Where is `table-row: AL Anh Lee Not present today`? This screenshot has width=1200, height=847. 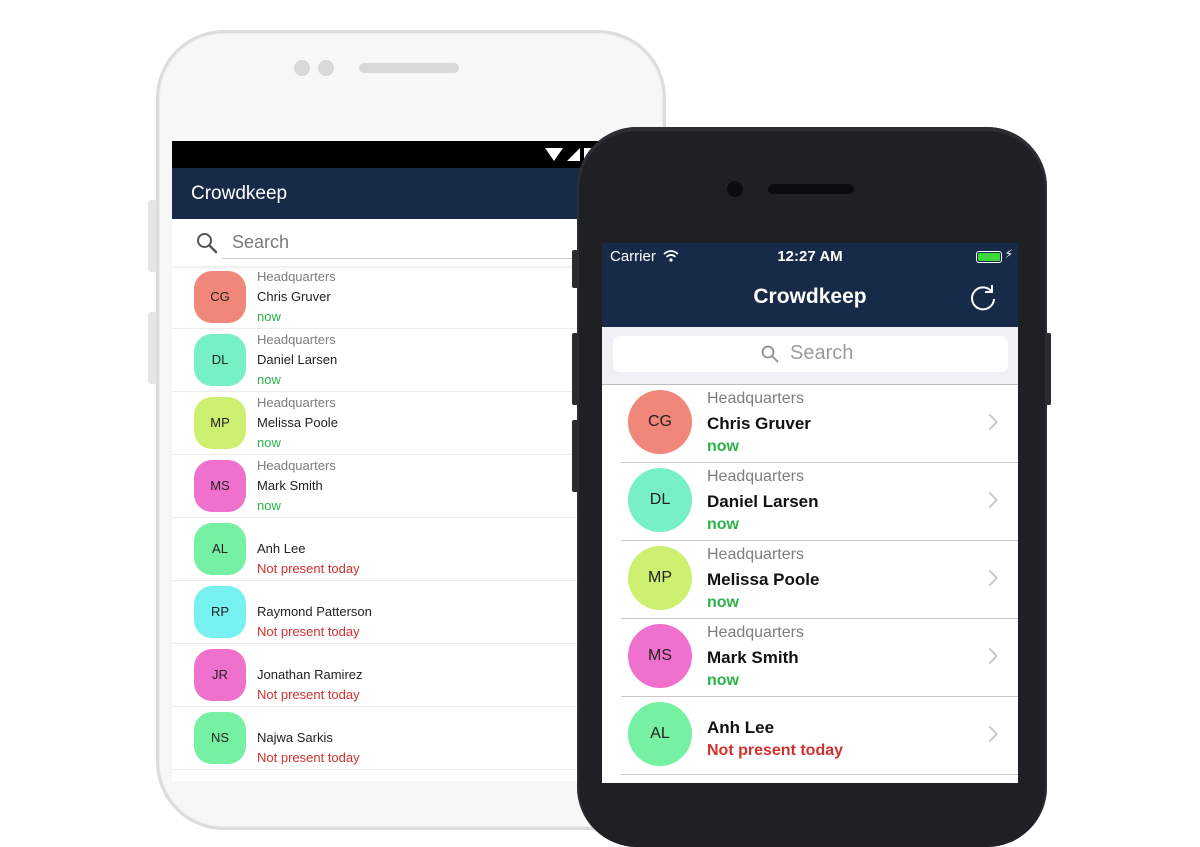 table-row: AL Anh Lee Not present today is located at coordinates (819, 736).